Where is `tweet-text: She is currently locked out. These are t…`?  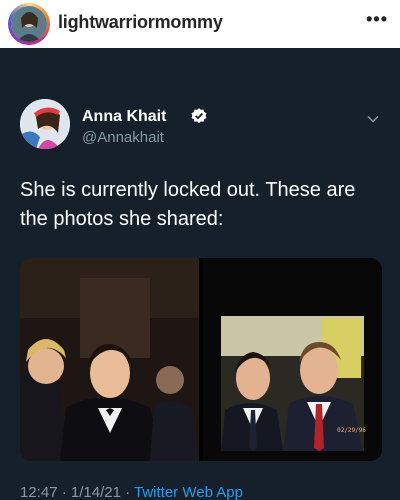
tweet-text: She is currently locked out. These are t… is located at coordinates (188, 204).